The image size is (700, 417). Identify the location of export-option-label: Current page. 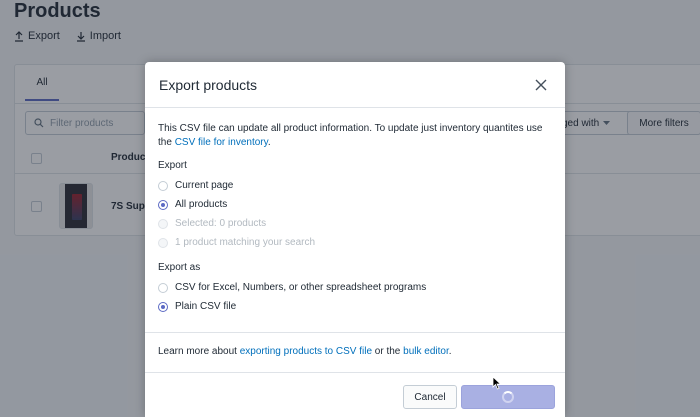
(204, 185).